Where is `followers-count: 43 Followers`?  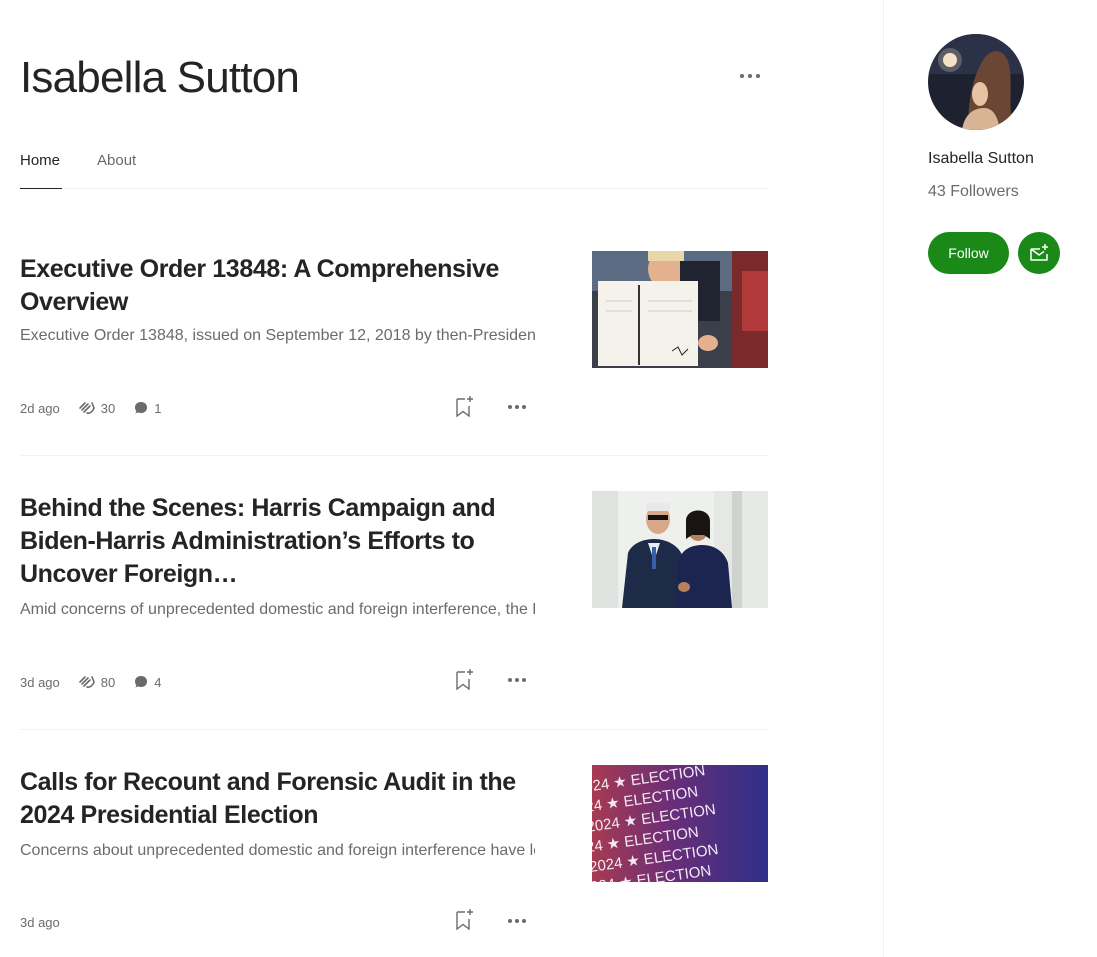
followers-count: 43 Followers is located at coordinates (973, 192).